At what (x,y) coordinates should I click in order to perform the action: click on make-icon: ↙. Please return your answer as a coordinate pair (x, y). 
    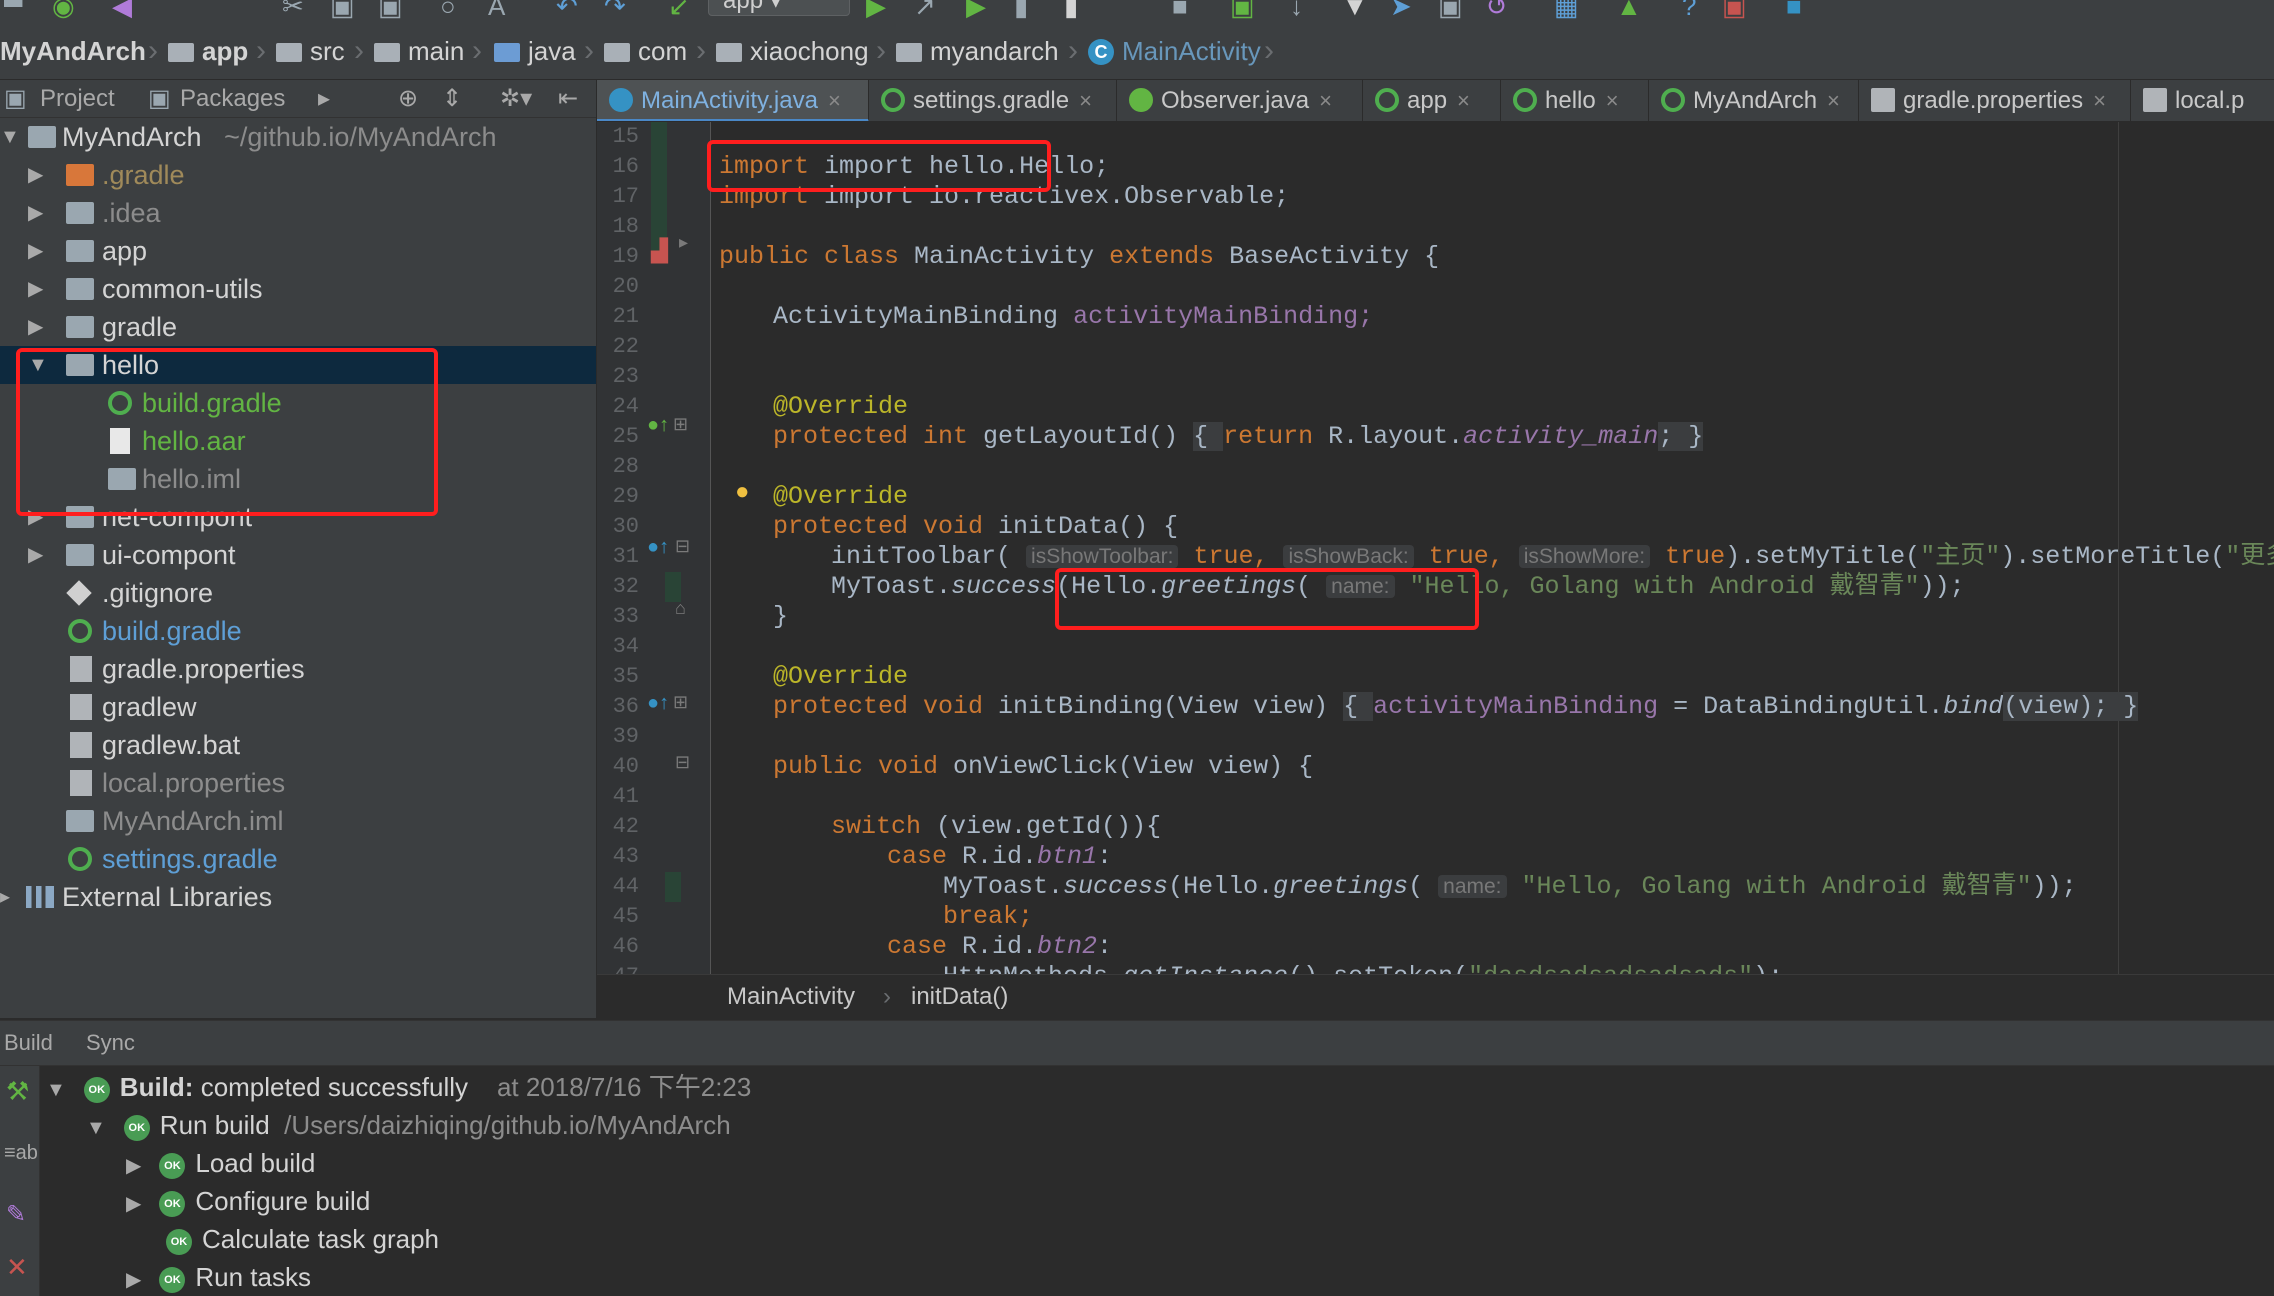
    Looking at the image, I should click on (679, 10).